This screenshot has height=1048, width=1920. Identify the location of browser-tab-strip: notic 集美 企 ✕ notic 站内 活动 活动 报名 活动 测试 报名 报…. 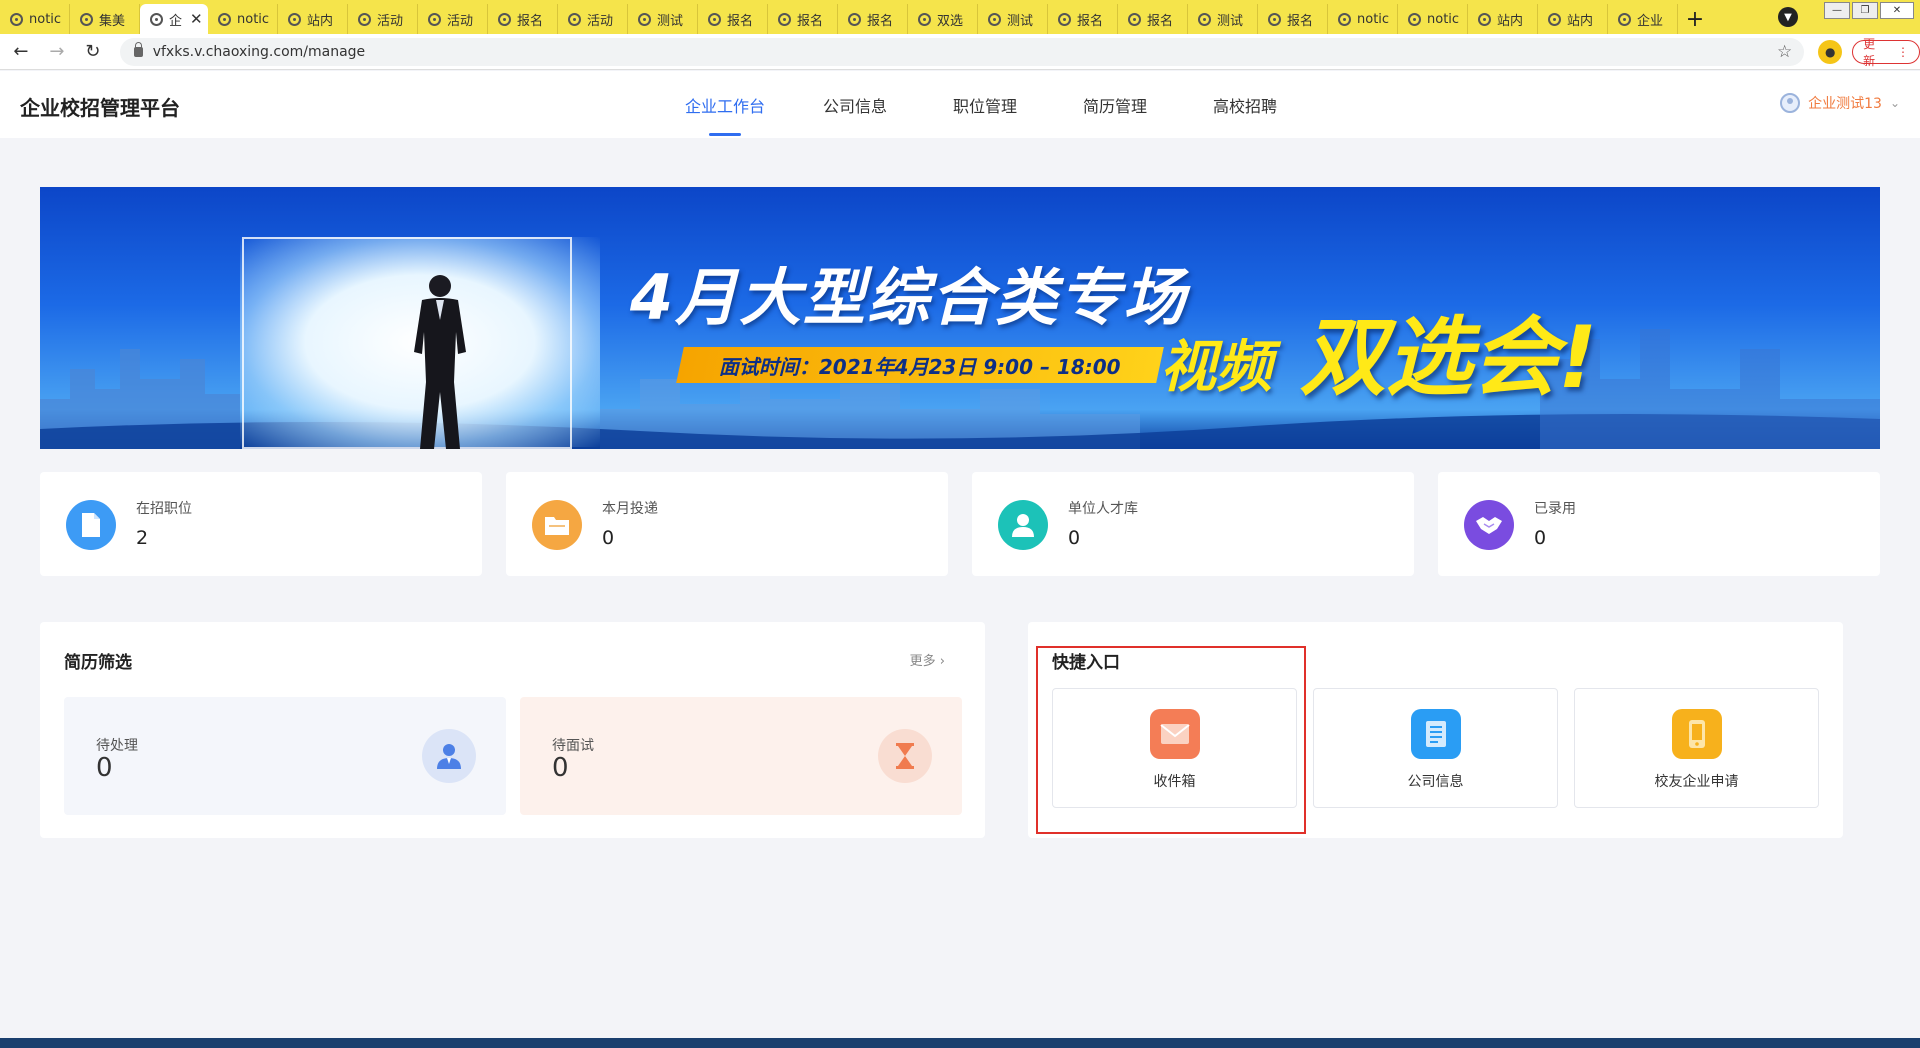
(960, 17).